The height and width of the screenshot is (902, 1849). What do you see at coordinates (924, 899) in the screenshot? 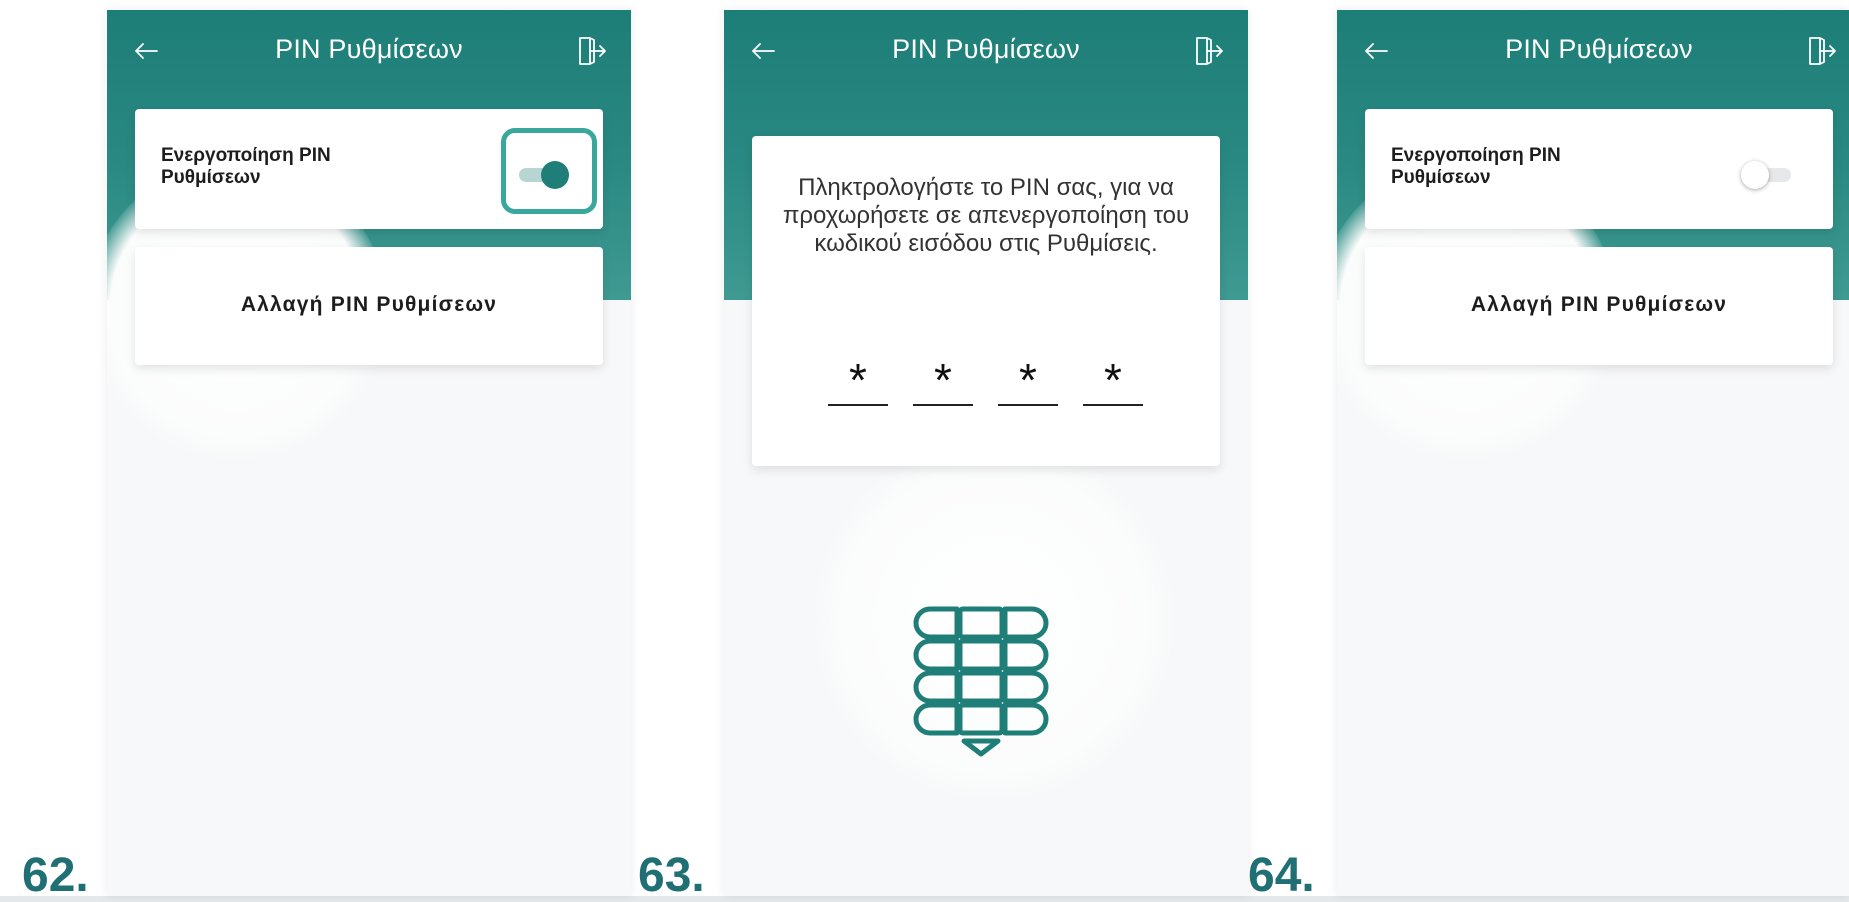
I see `bottom-divider` at bounding box center [924, 899].